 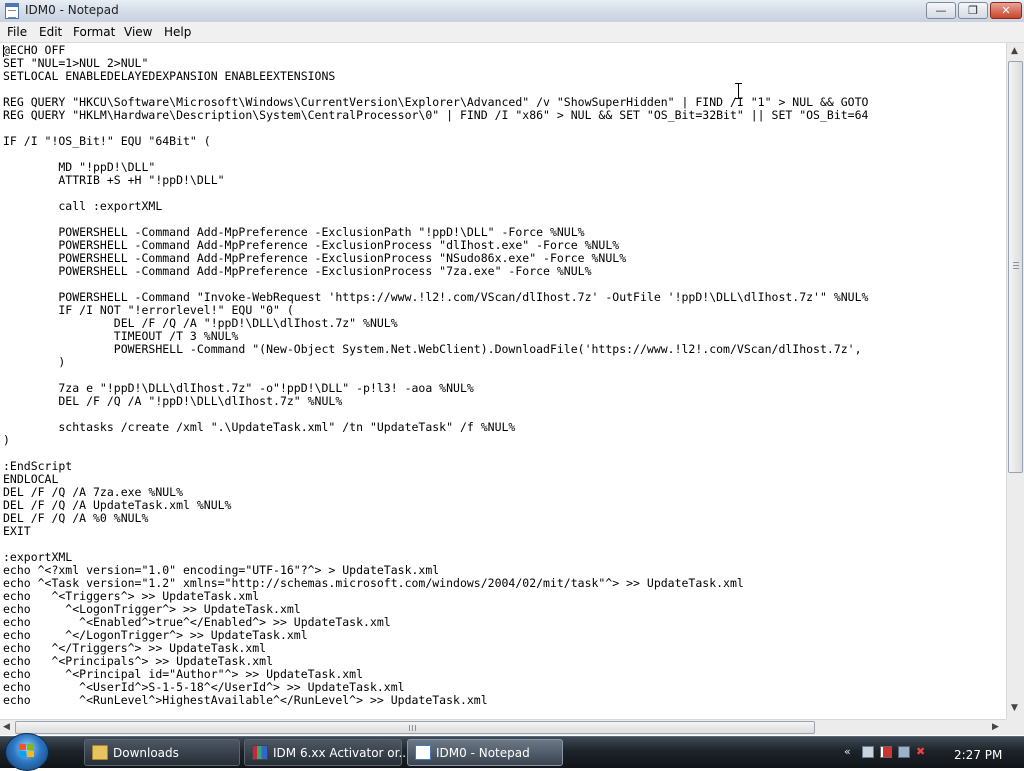 I want to click on archive-icon, so click(x=260, y=752).